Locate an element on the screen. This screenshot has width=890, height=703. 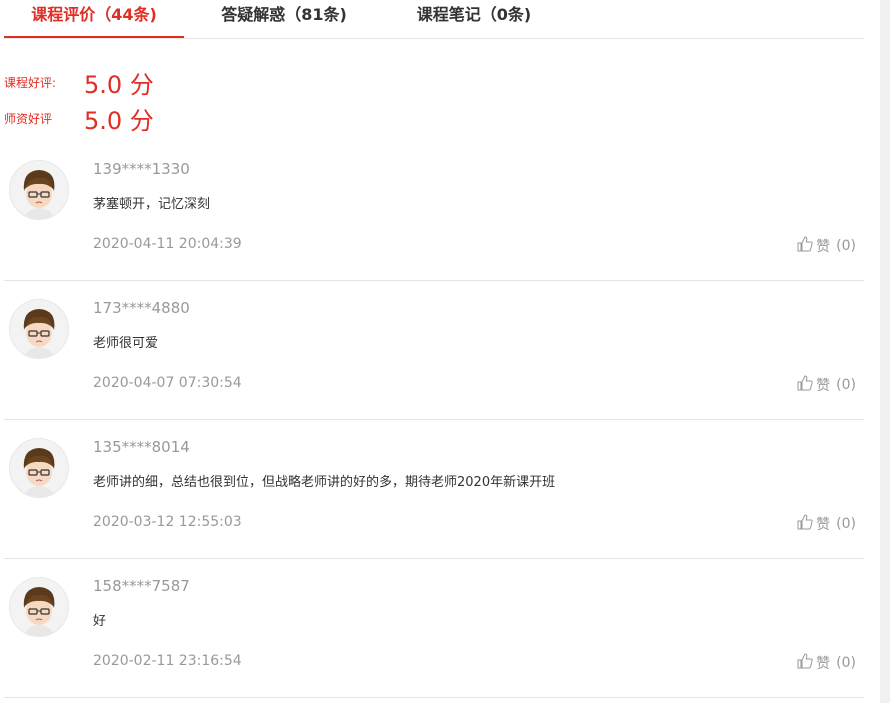
reviewer-name: 135****8014 is located at coordinates (141, 447).